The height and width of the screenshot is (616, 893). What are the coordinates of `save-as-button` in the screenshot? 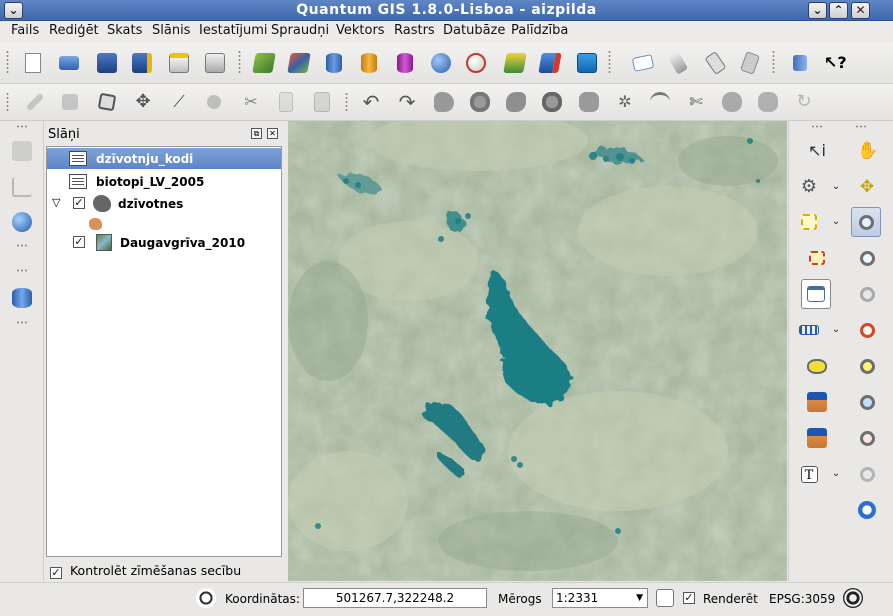 It's located at (142, 63).